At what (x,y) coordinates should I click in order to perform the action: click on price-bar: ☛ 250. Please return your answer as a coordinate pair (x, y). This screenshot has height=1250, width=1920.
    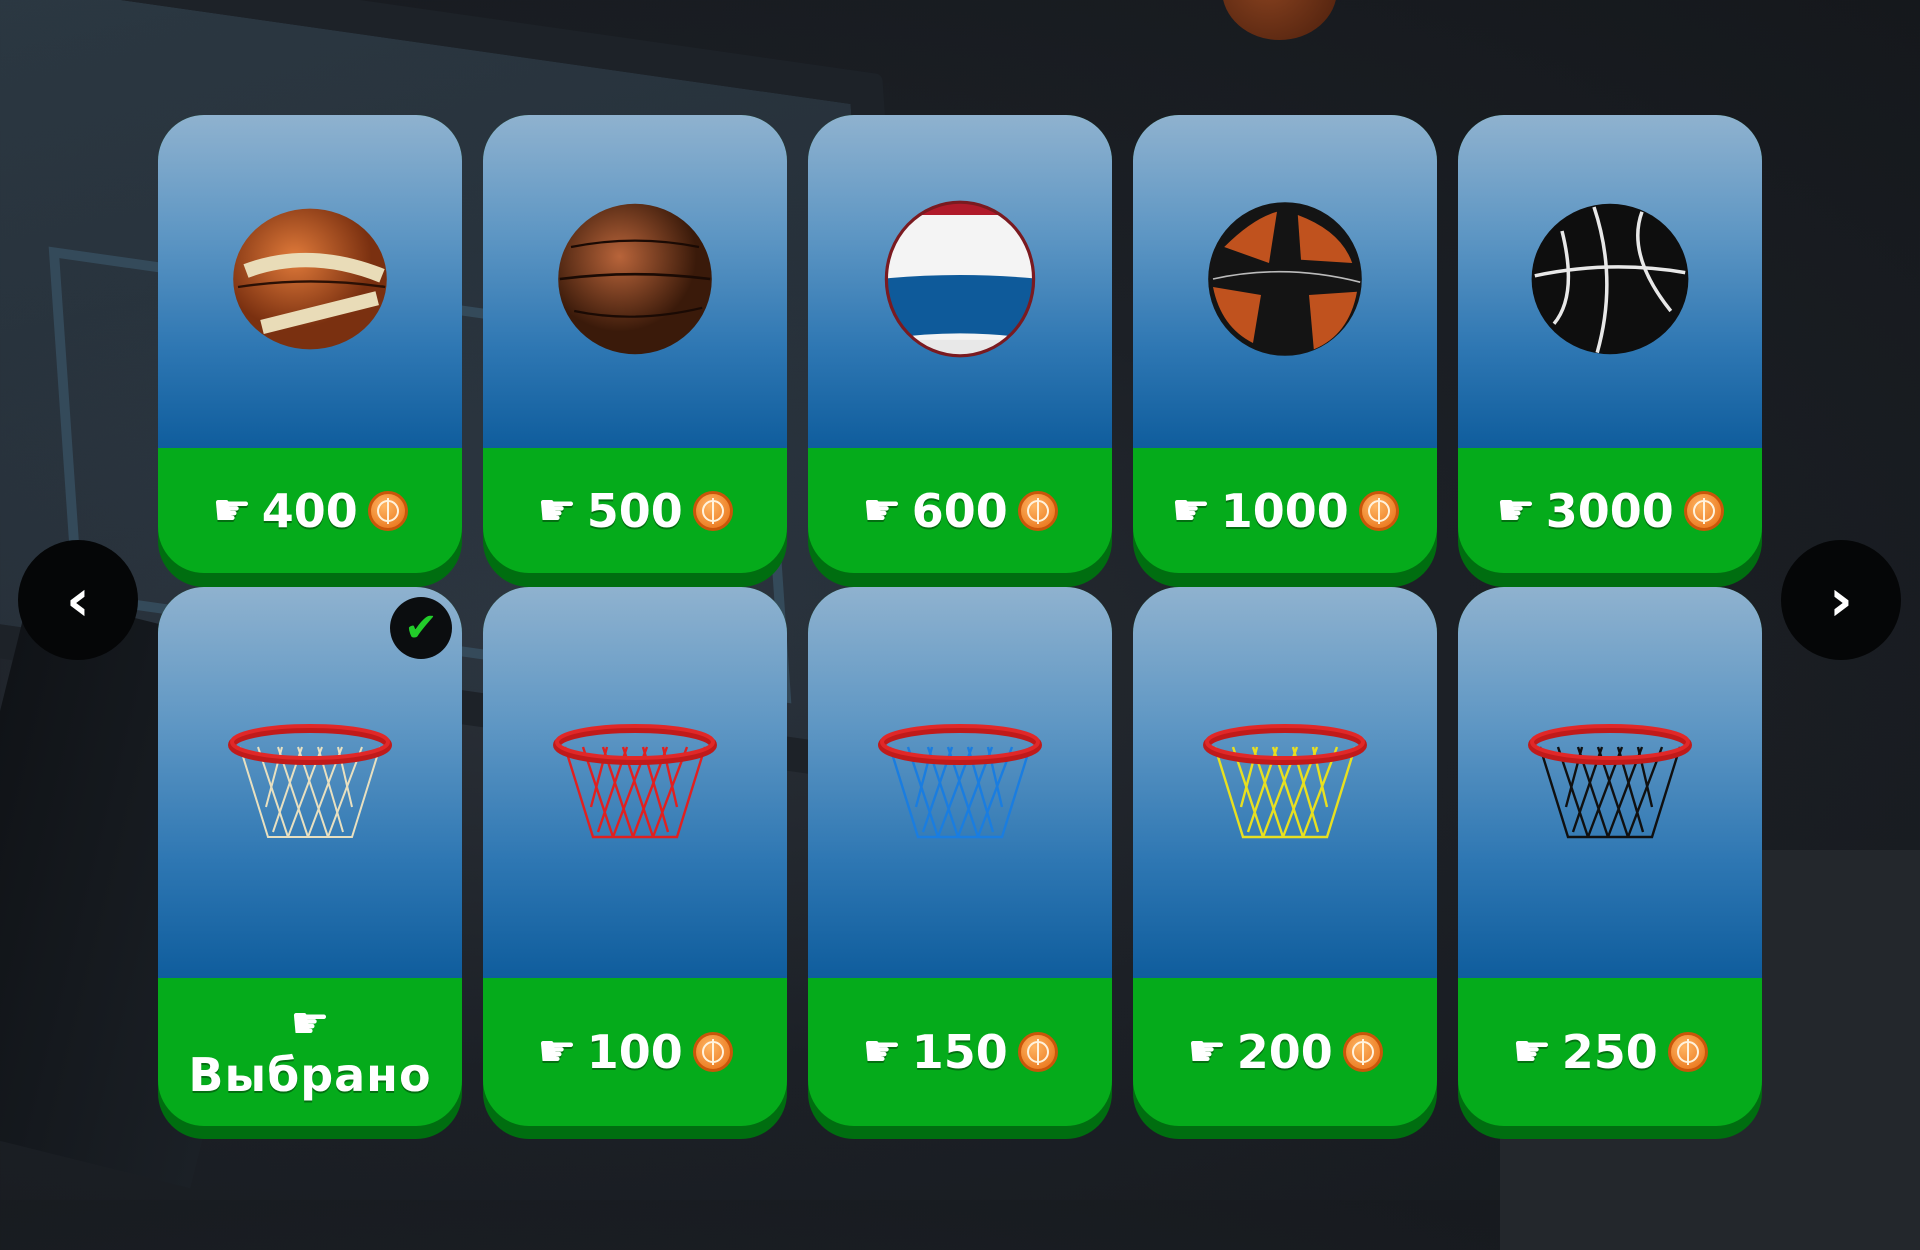
    Looking at the image, I should click on (1610, 1052).